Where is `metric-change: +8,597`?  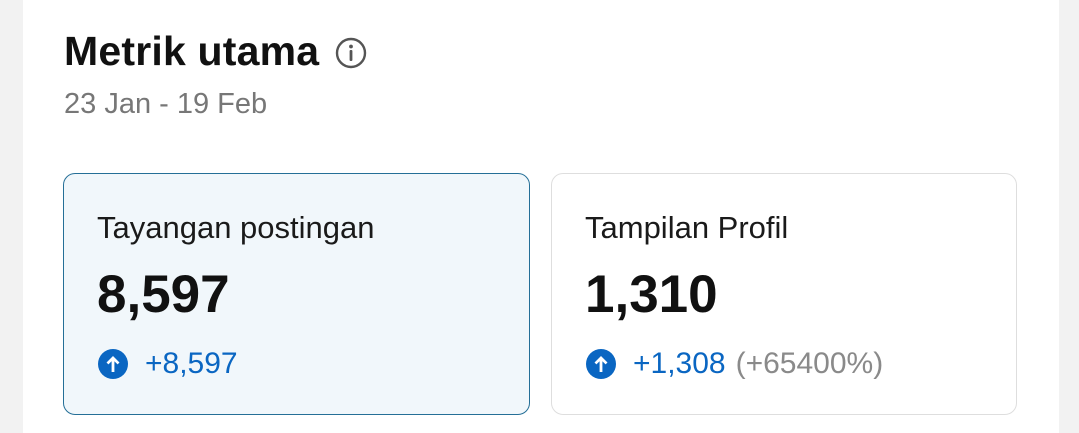 metric-change: +8,597 is located at coordinates (167, 364).